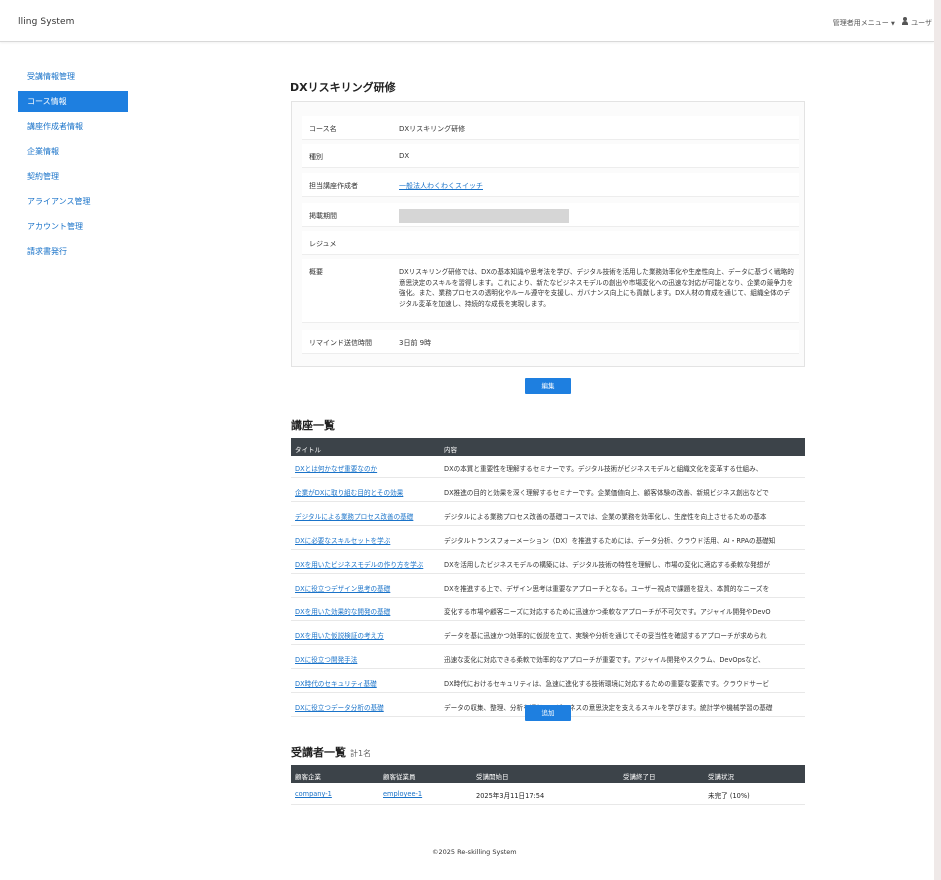 The image size is (941, 880). What do you see at coordinates (510, 796) in the screenshot?
I see `start-date: 2025年3月11日17:54` at bounding box center [510, 796].